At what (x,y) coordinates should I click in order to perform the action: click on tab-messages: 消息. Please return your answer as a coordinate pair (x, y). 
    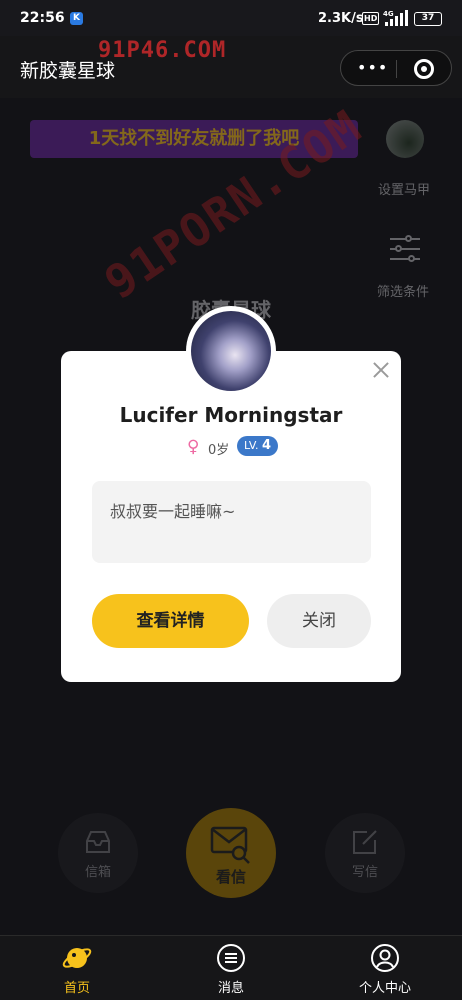
    Looking at the image, I should click on (231, 968).